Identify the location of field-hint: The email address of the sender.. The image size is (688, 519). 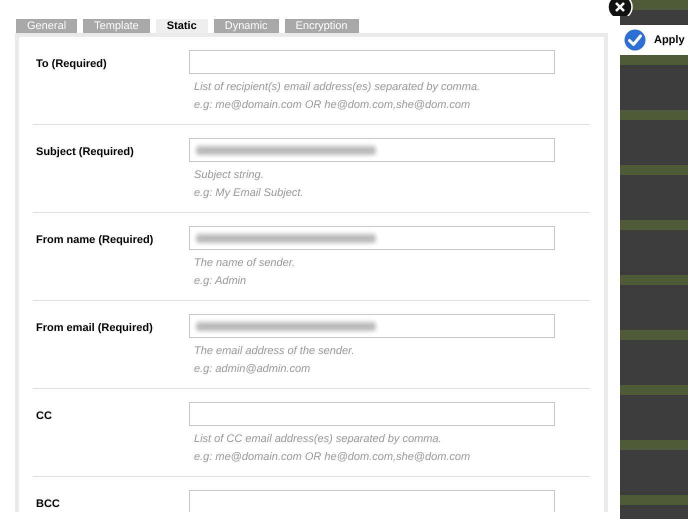
(274, 351).